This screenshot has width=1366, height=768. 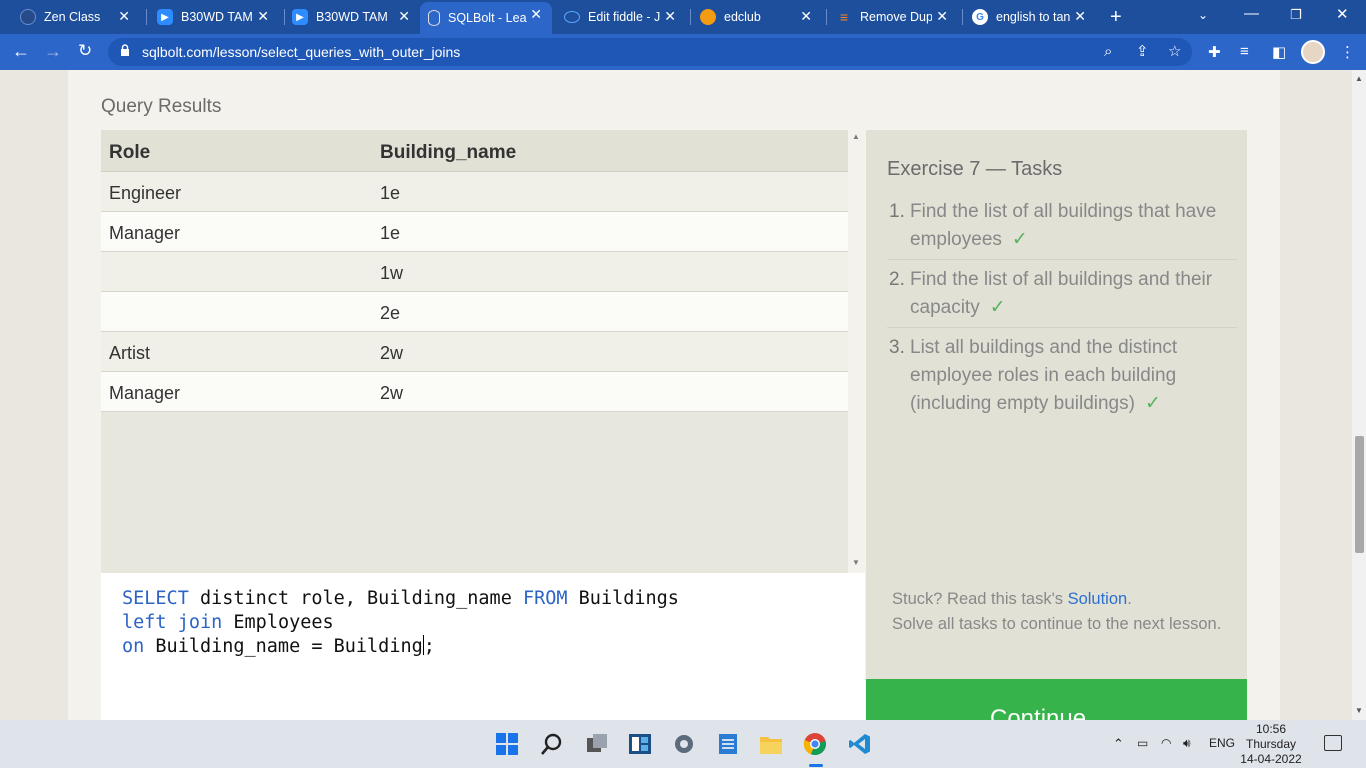 What do you see at coordinates (897, 17) in the screenshot?
I see `tab-stackoverflow: ≡ Remove Dupl ✕` at bounding box center [897, 17].